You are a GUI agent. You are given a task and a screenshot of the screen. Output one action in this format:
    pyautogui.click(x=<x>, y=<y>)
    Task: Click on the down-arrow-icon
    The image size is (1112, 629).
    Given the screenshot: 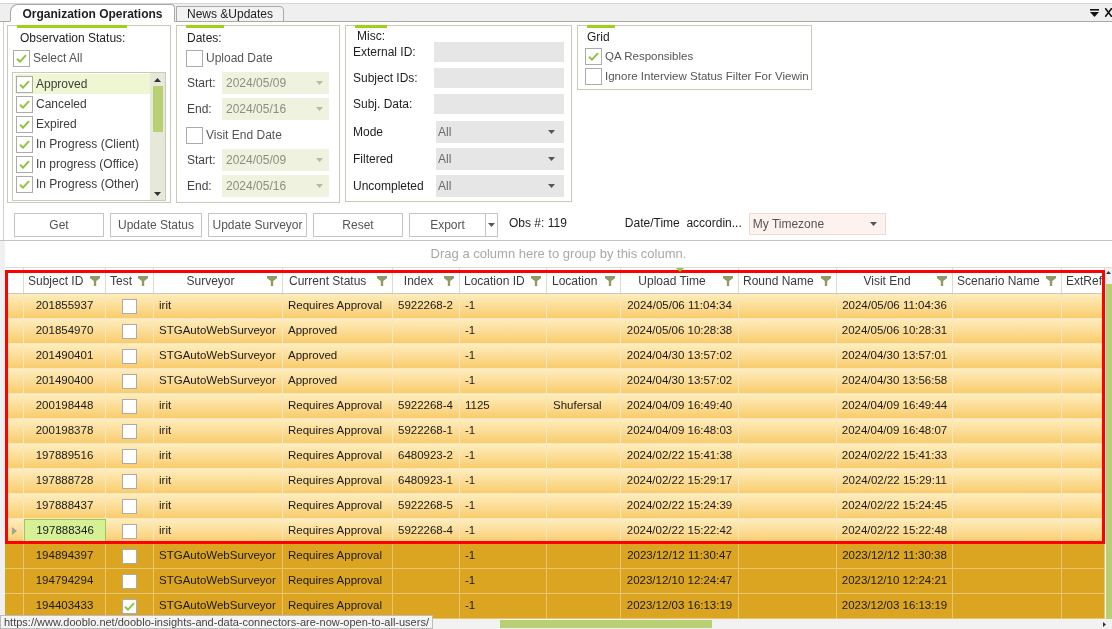 What is the action you would take?
    pyautogui.click(x=1094, y=12)
    